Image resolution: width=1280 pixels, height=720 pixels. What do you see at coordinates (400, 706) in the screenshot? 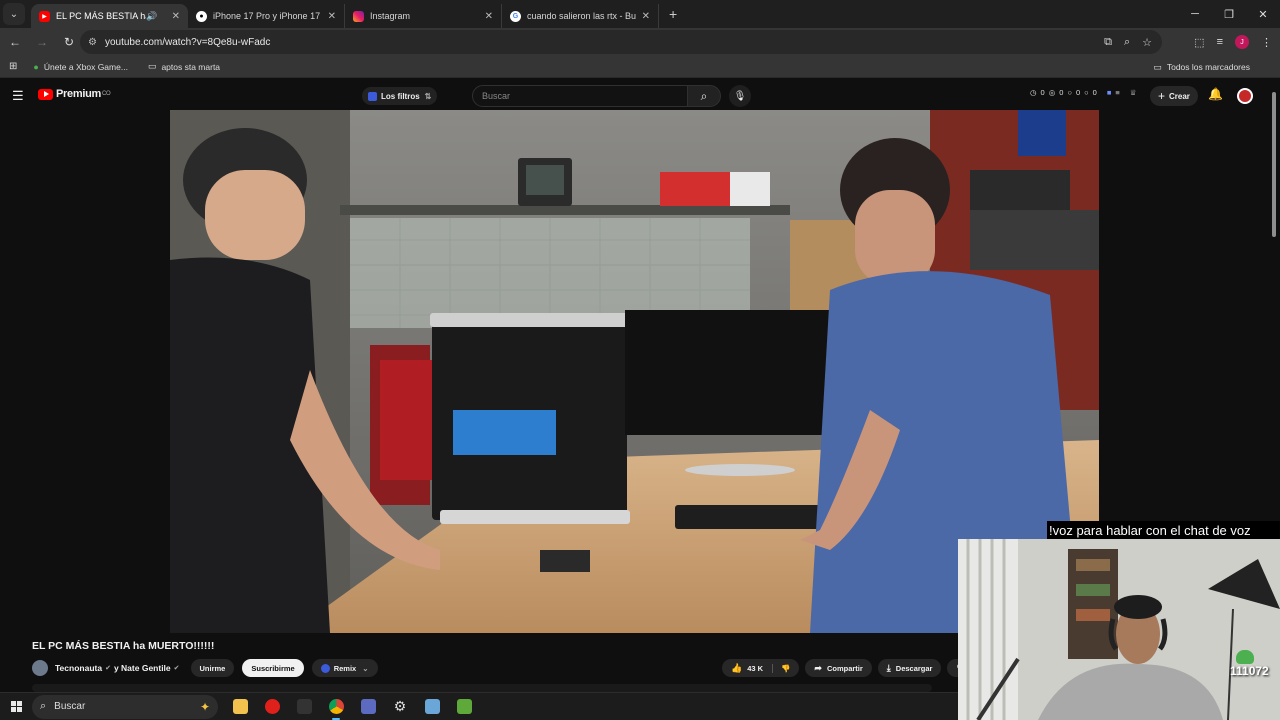
I see `taskbar-settings: ⚙` at bounding box center [400, 706].